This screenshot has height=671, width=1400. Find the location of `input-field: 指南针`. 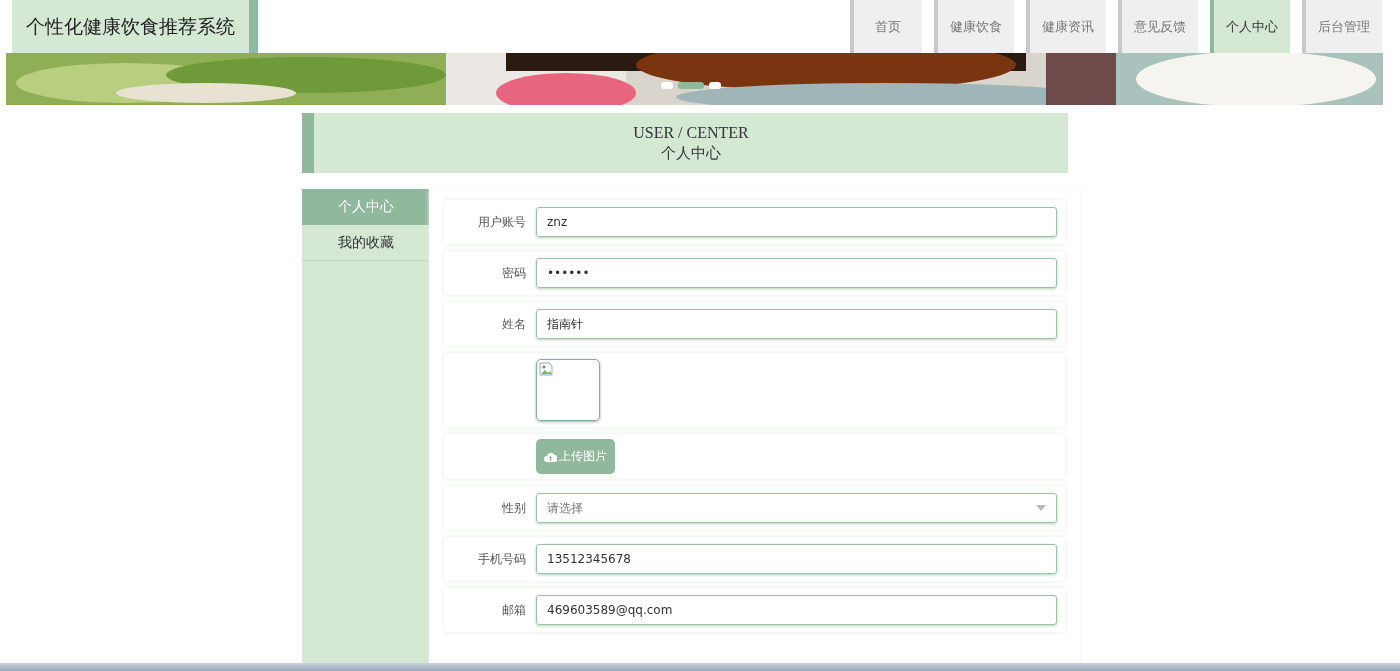

input-field: 指南针 is located at coordinates (796, 324).